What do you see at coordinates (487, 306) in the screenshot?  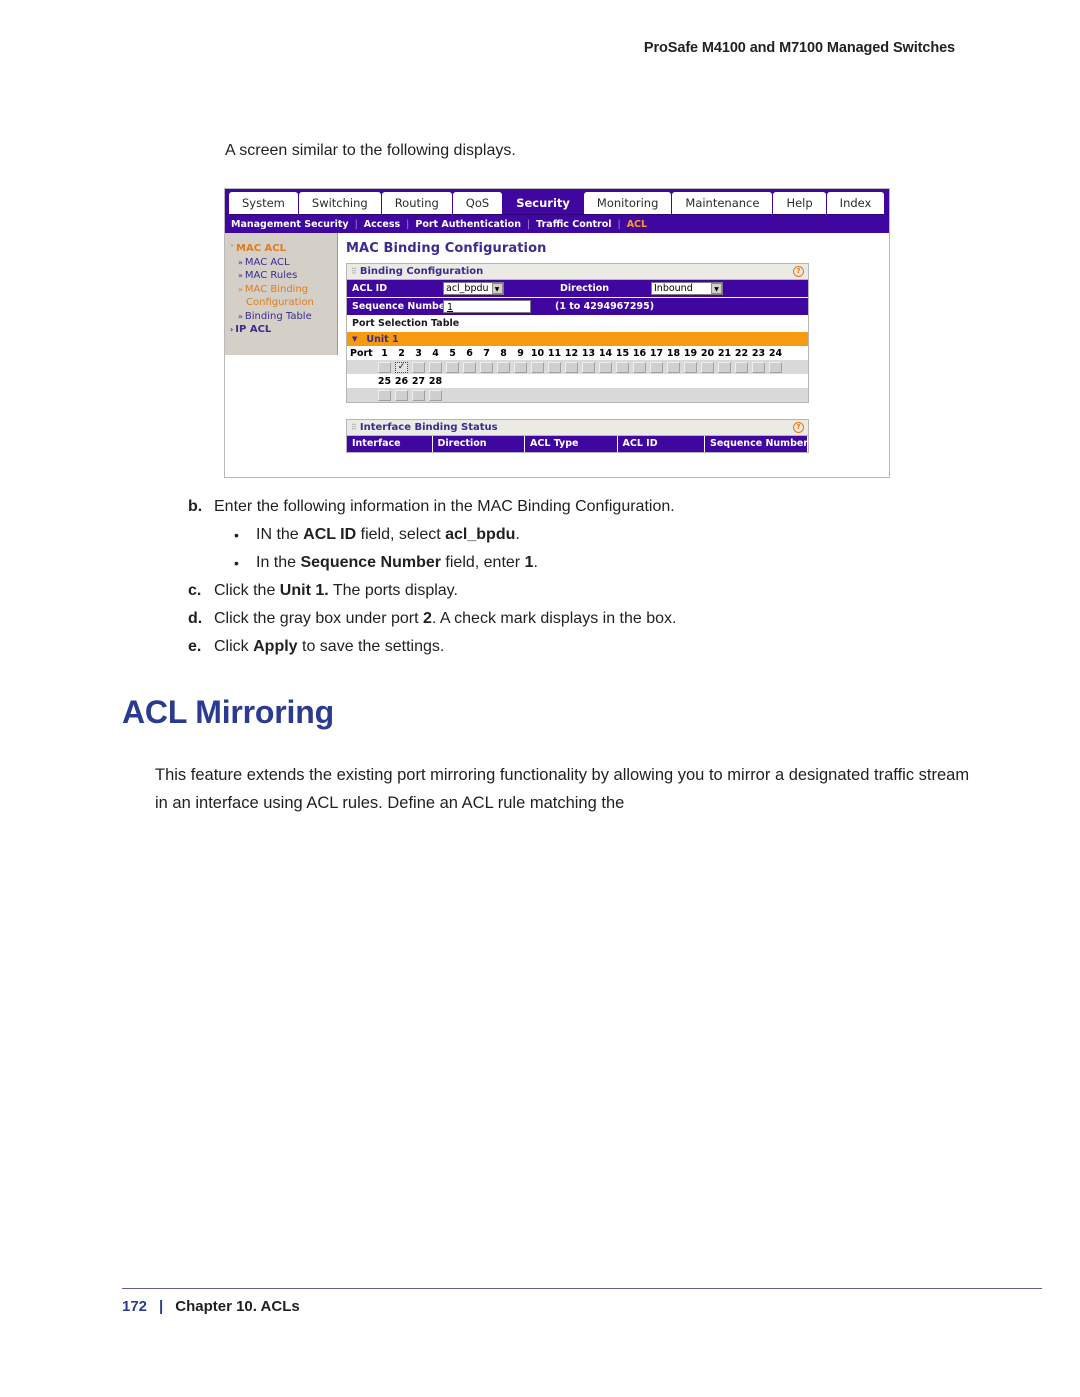 I see `sequence-number-input: 1` at bounding box center [487, 306].